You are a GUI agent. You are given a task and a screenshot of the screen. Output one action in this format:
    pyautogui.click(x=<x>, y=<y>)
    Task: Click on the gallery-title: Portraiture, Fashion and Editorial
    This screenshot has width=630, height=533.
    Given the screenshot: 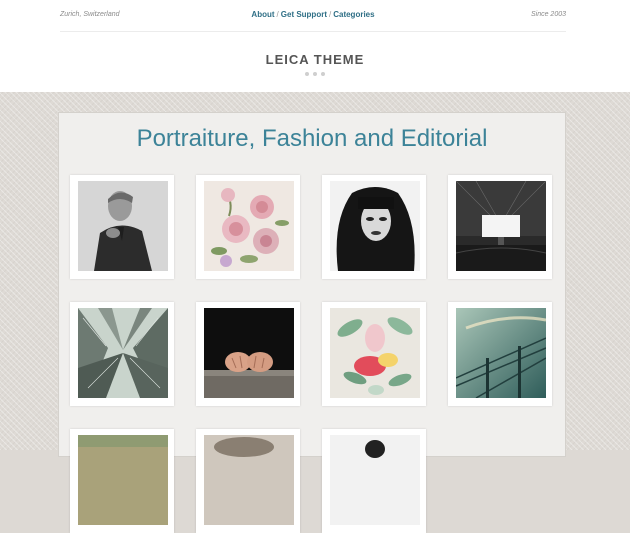 What is the action you would take?
    pyautogui.click(x=312, y=138)
    